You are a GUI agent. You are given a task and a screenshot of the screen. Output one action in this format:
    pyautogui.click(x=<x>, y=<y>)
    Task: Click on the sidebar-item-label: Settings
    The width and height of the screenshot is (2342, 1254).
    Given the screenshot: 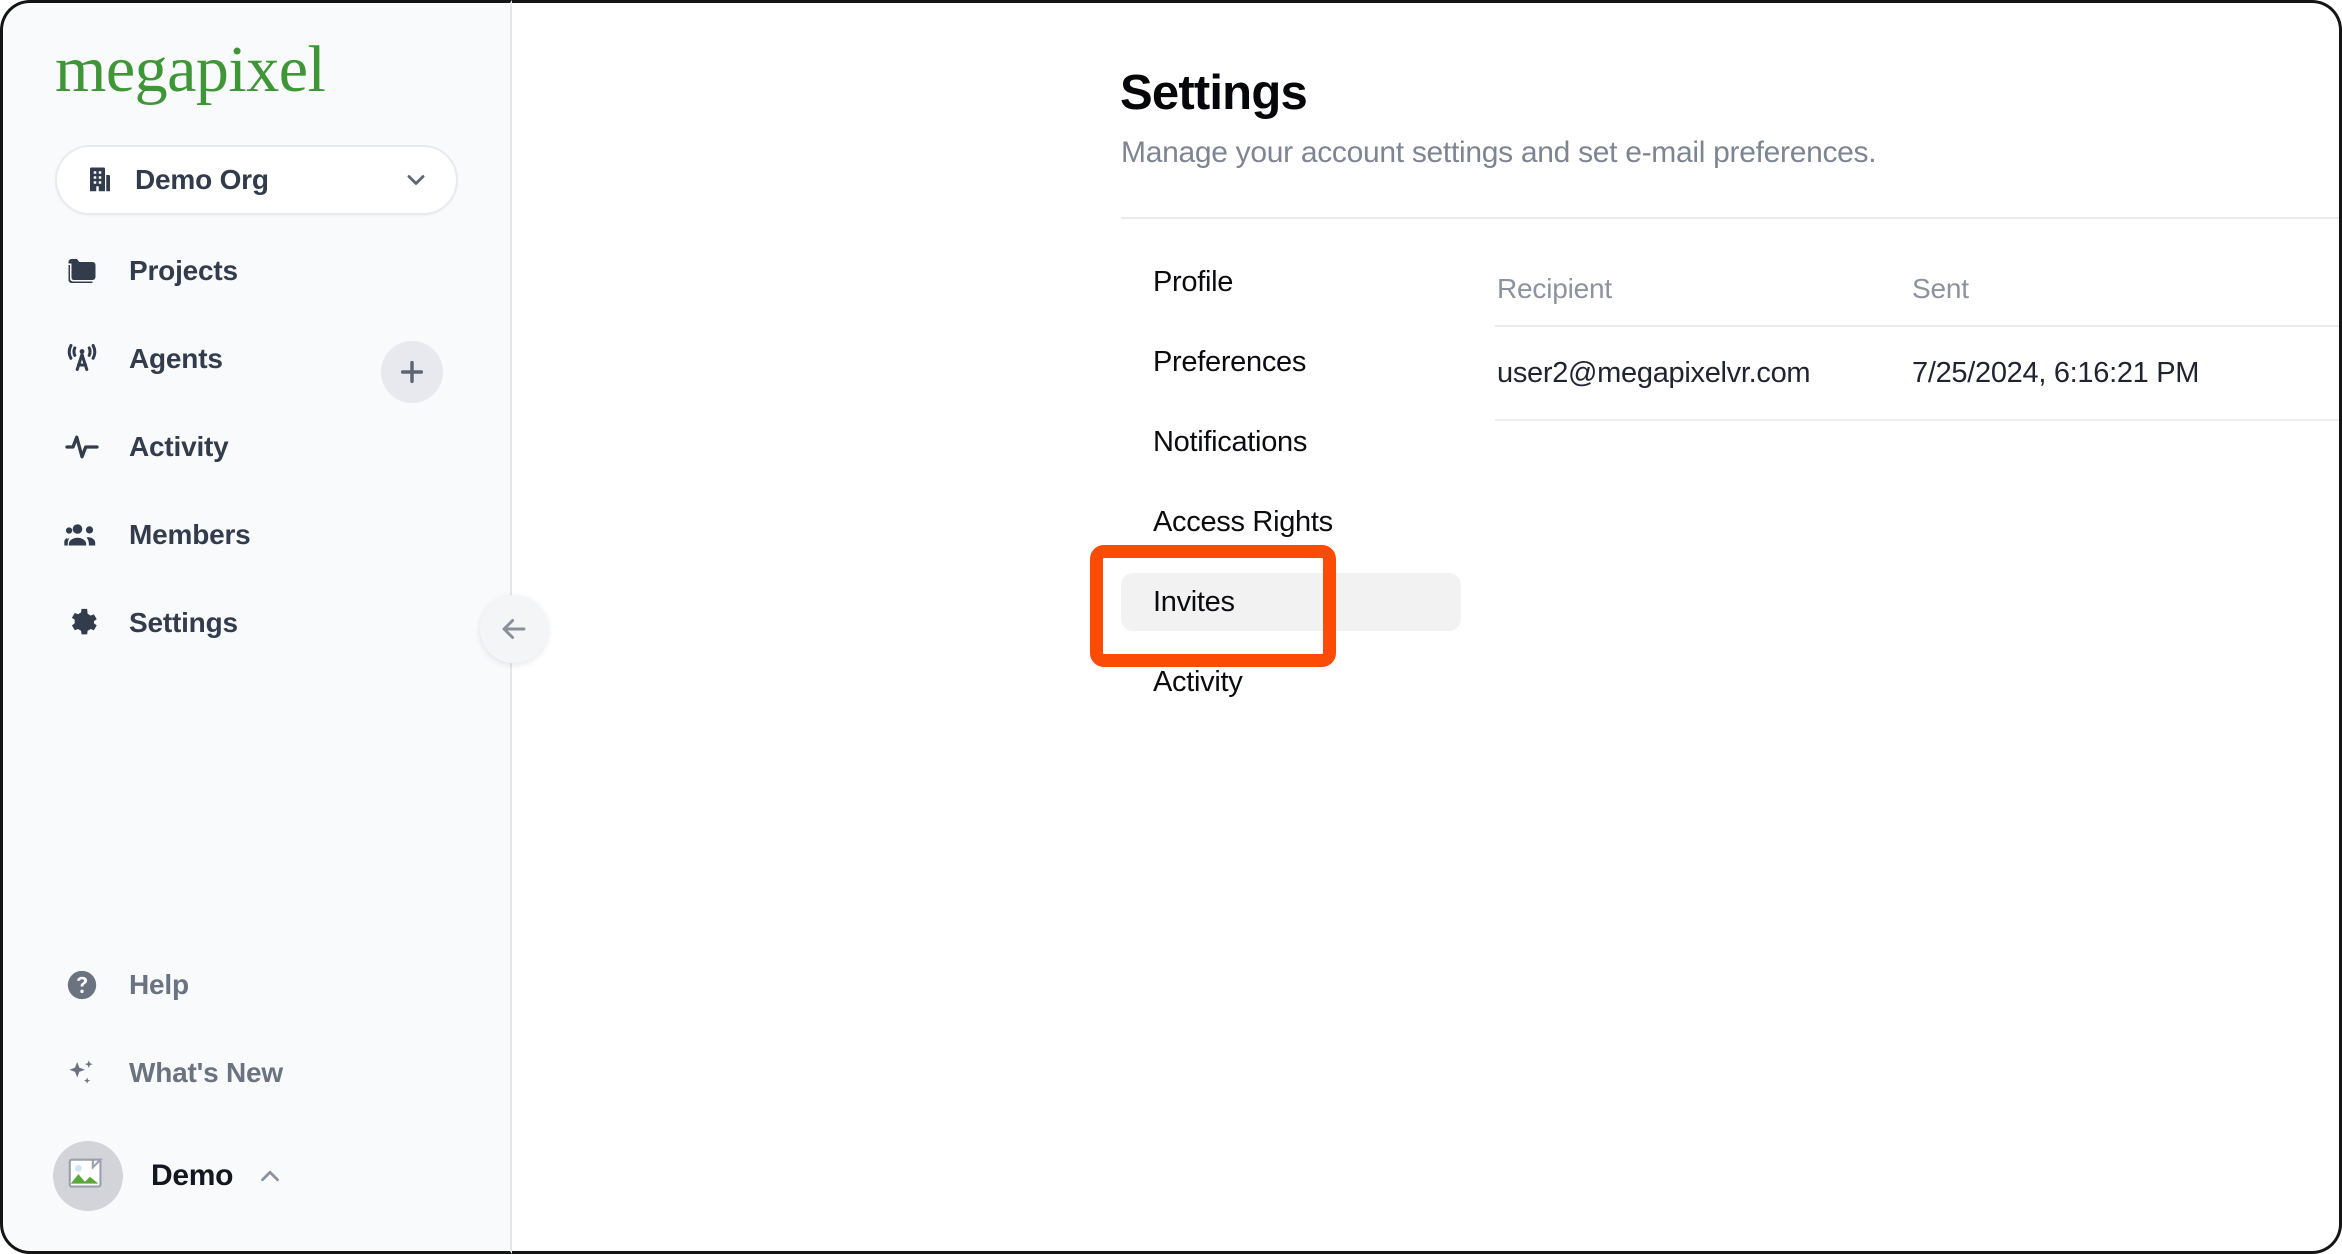 What is the action you would take?
    pyautogui.click(x=183, y=622)
    